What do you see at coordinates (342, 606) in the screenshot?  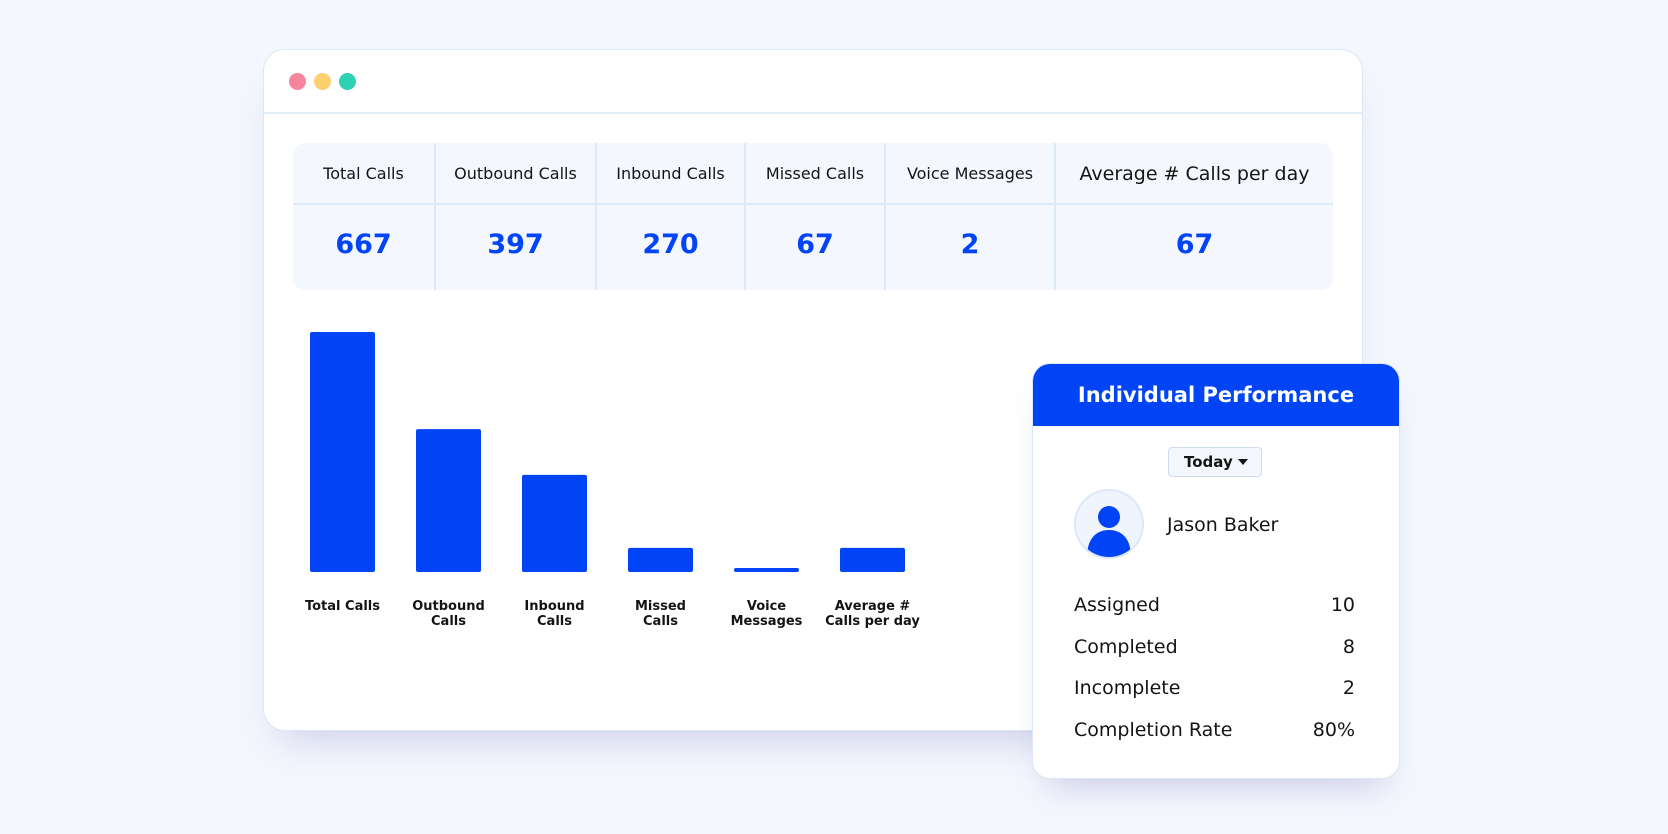 I see `bar-label-0-line-0: Total Calls` at bounding box center [342, 606].